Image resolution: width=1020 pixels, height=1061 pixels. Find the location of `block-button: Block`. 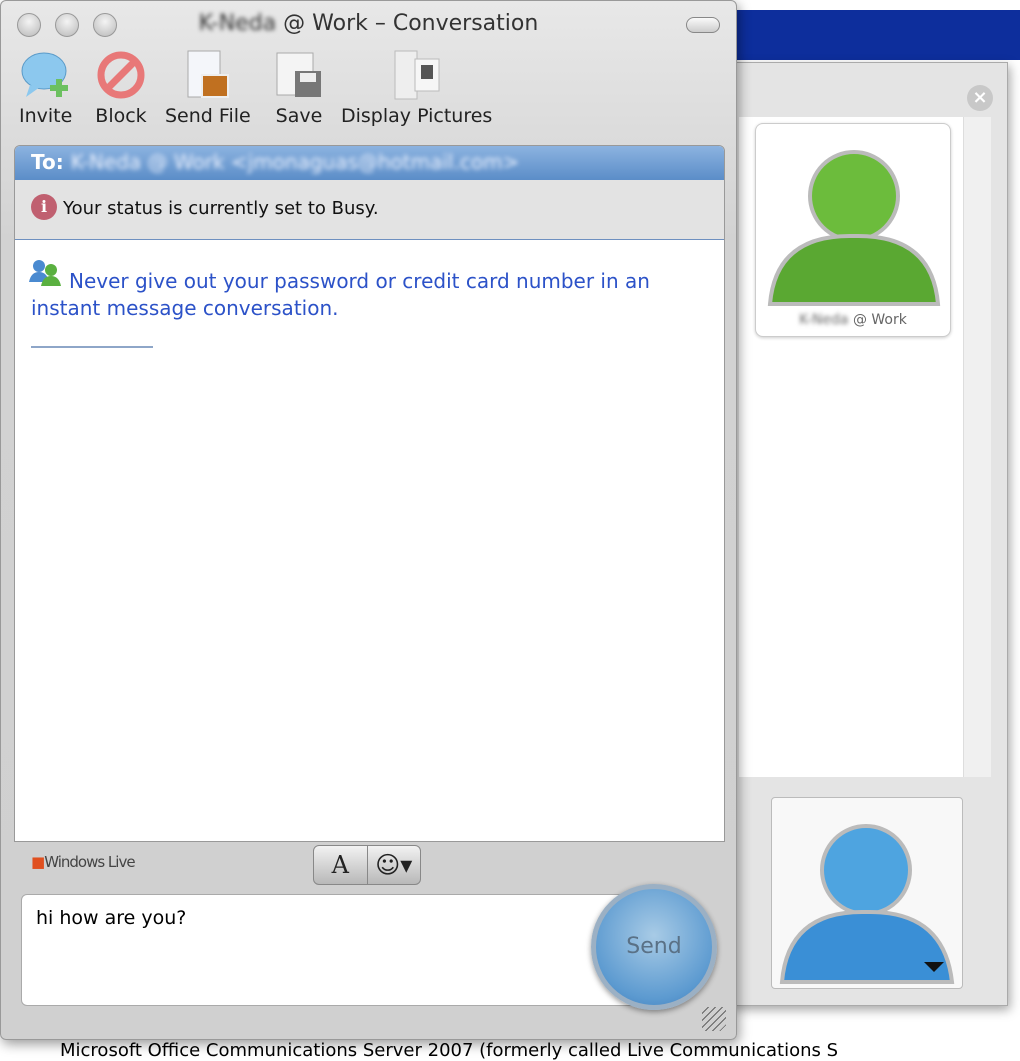

block-button: Block is located at coordinates (121, 88).